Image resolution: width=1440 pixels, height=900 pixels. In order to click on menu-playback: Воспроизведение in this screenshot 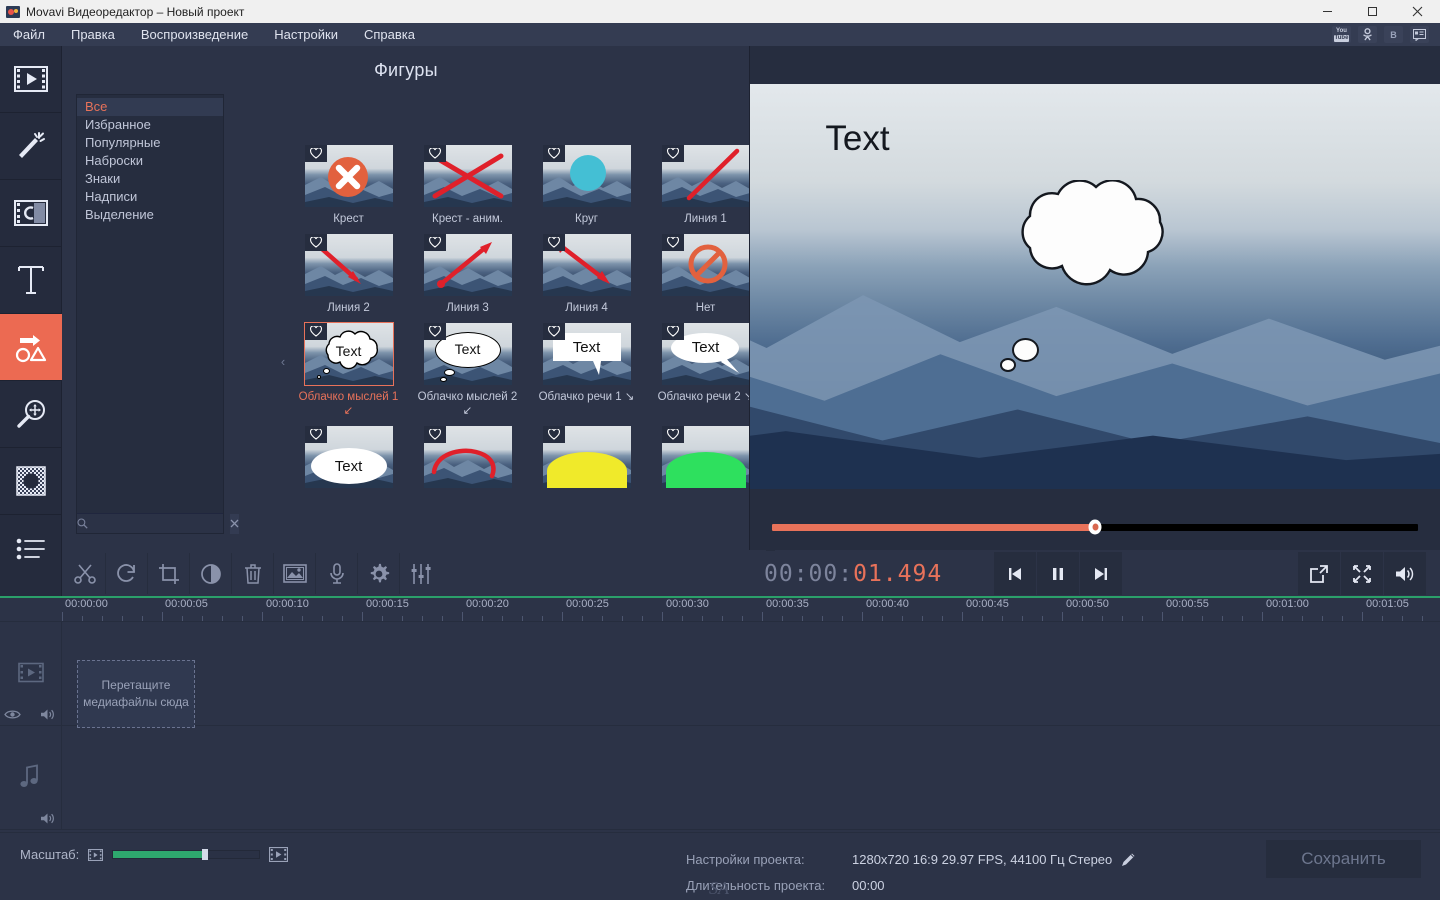, I will do `click(194, 34)`.